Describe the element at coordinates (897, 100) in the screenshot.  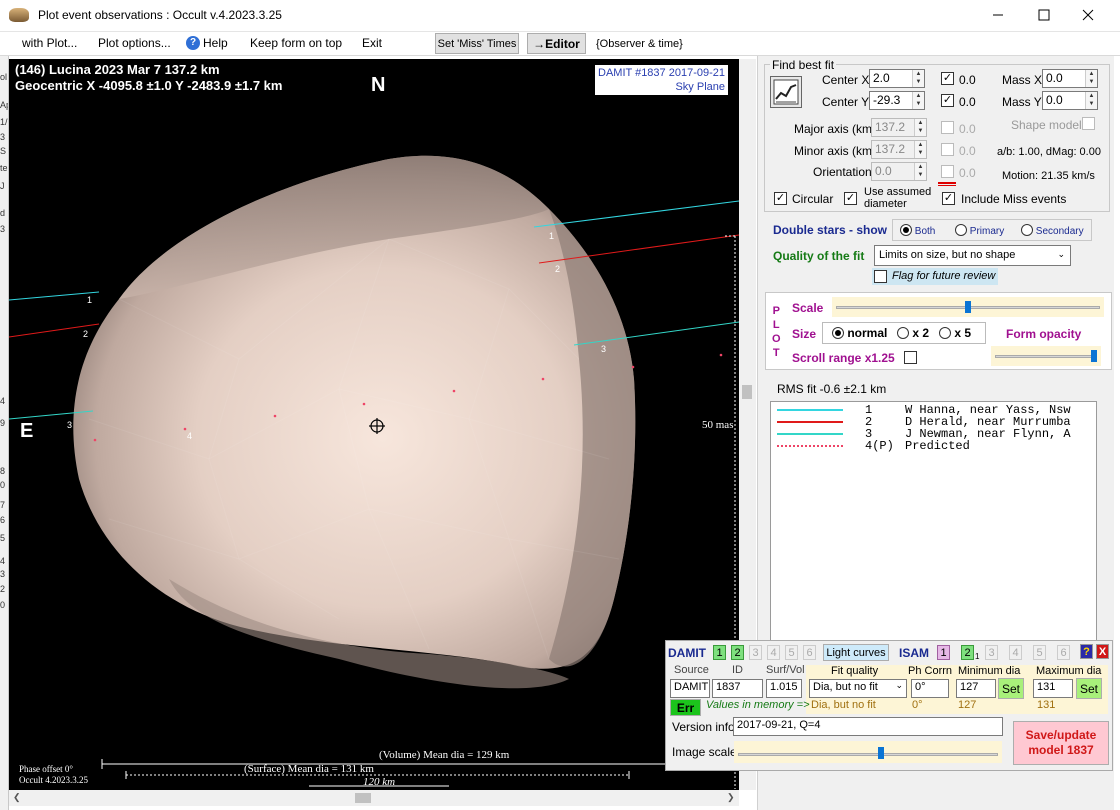
I see `center-y-input: -29.3 ▲ ▼` at that location.